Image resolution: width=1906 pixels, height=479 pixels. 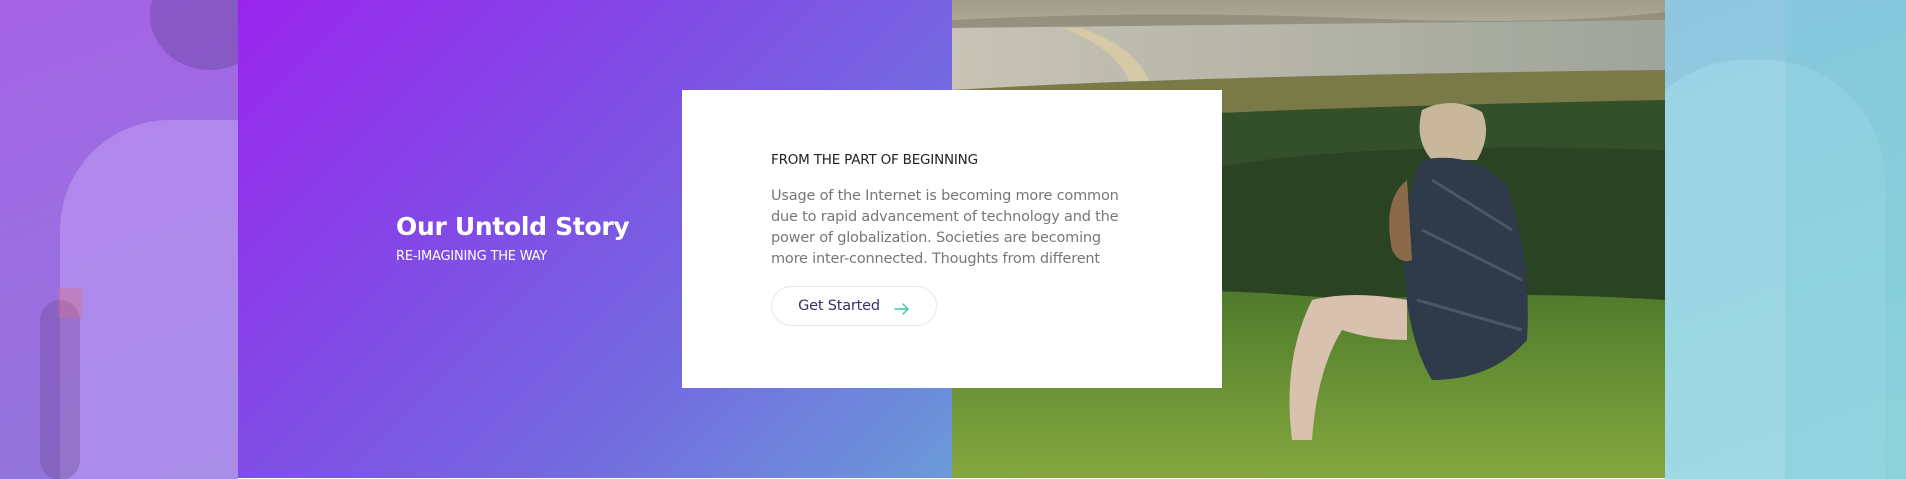 I want to click on get-started-button: Get Started, so click(x=854, y=306).